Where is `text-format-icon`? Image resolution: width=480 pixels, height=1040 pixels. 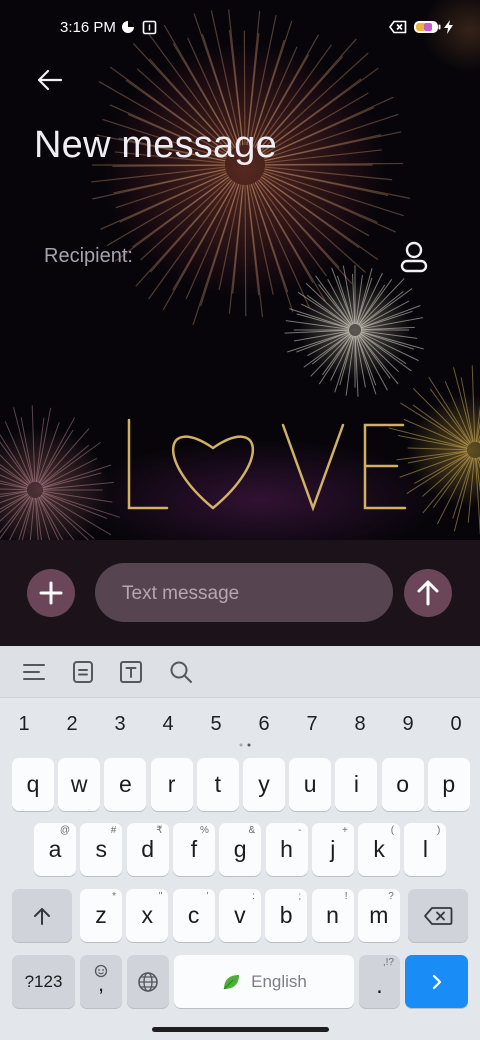 text-format-icon is located at coordinates (131, 672).